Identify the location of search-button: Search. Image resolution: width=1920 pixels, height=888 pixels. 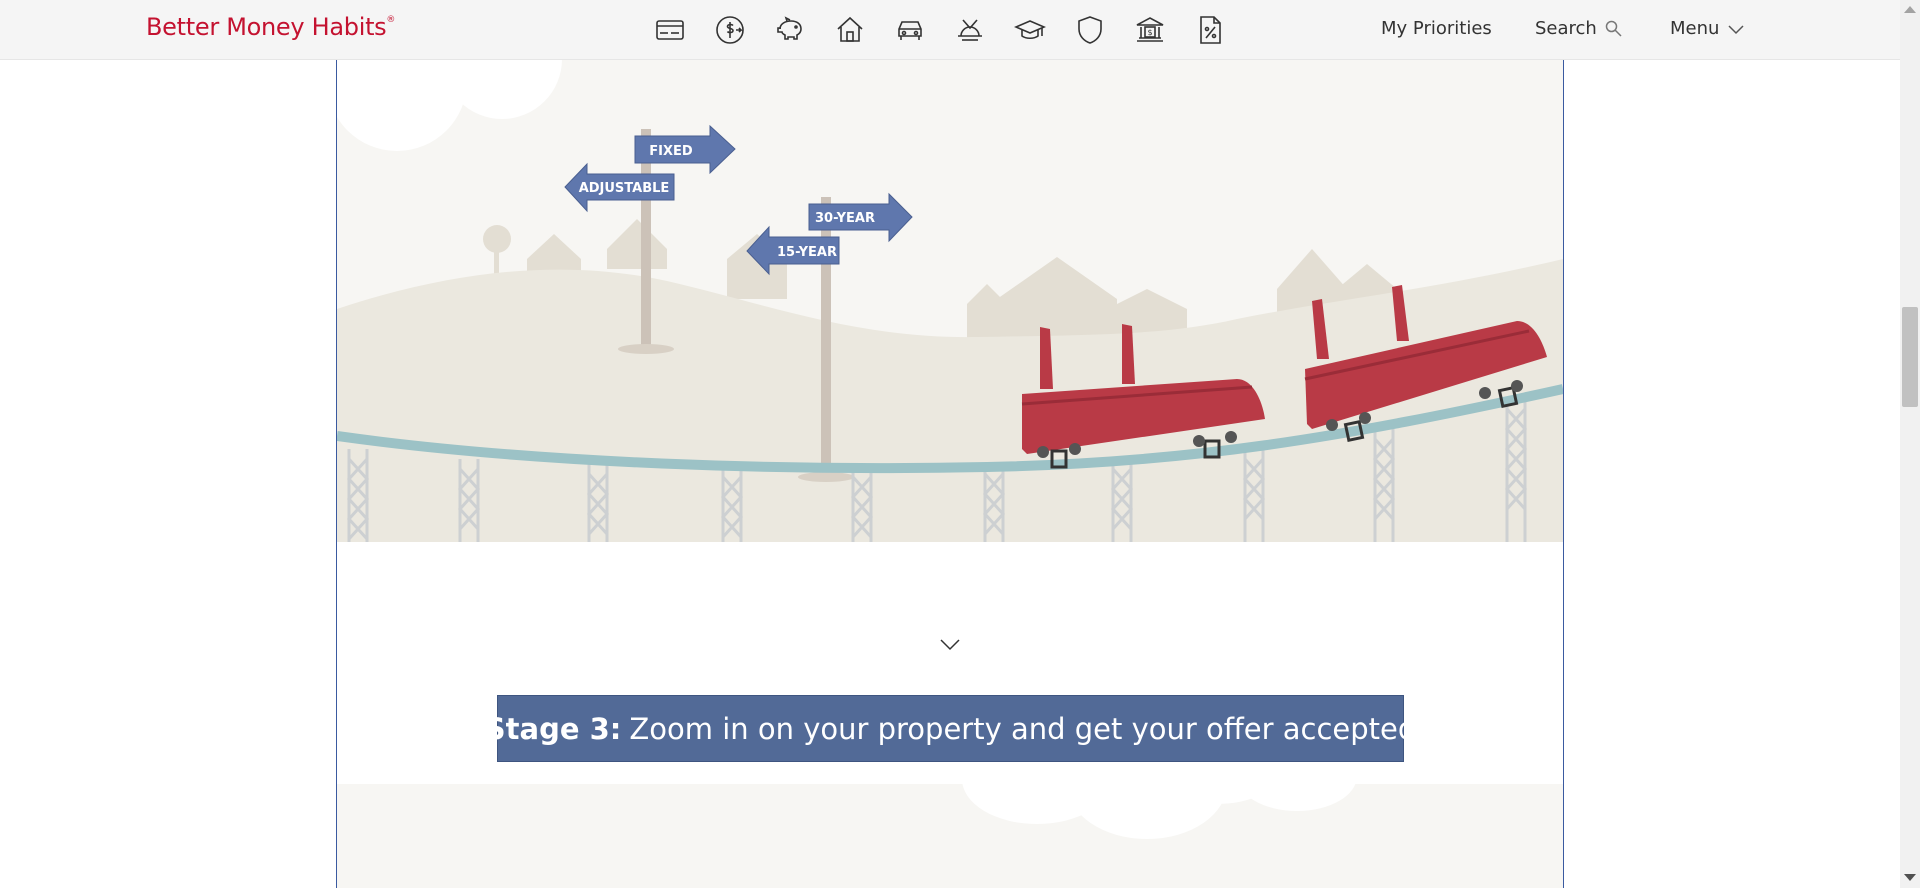
(1579, 28).